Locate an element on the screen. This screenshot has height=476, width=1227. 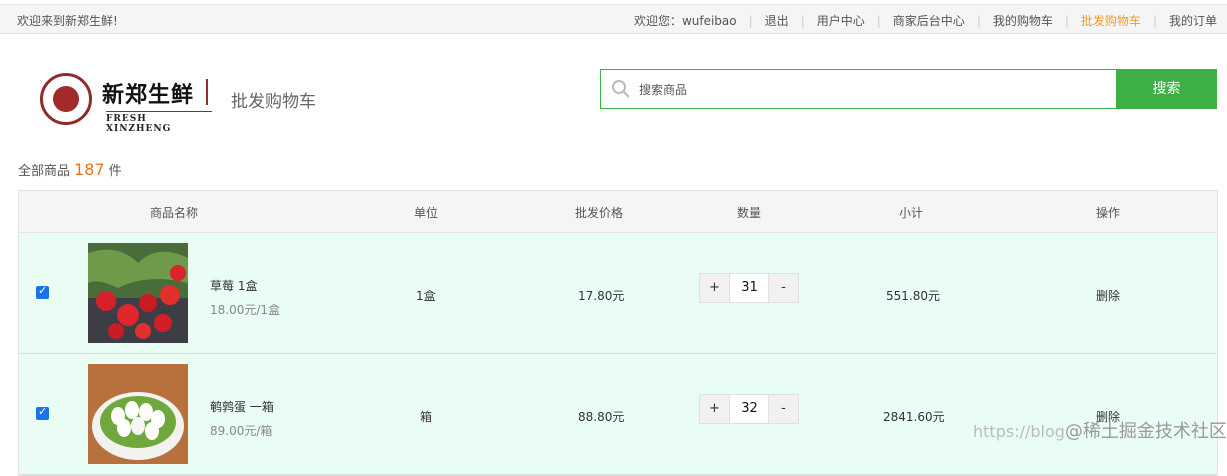
merchant-backend-link: 商家后台中心 is located at coordinates (929, 20).